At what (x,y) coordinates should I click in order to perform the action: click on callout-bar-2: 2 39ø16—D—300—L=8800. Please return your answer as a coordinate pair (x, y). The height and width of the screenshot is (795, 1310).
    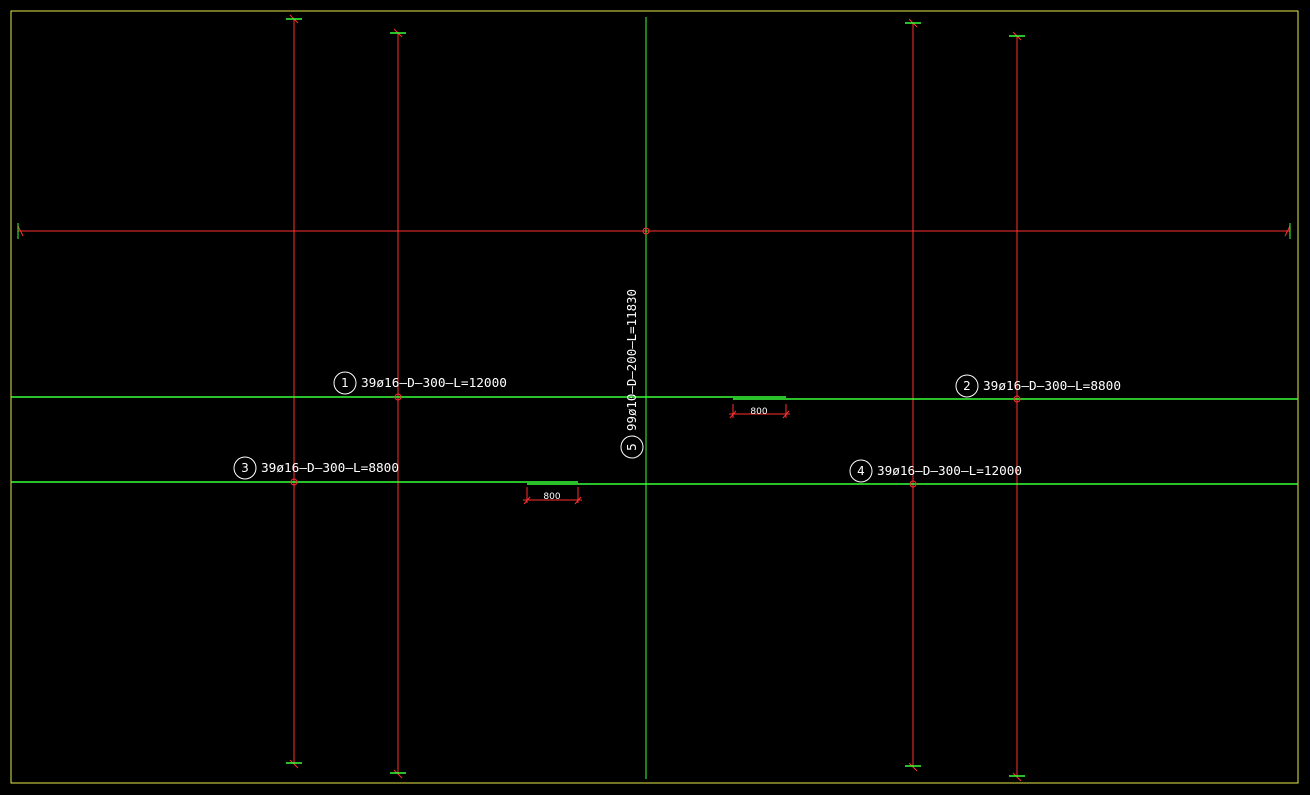
    Looking at the image, I should click on (1038, 386).